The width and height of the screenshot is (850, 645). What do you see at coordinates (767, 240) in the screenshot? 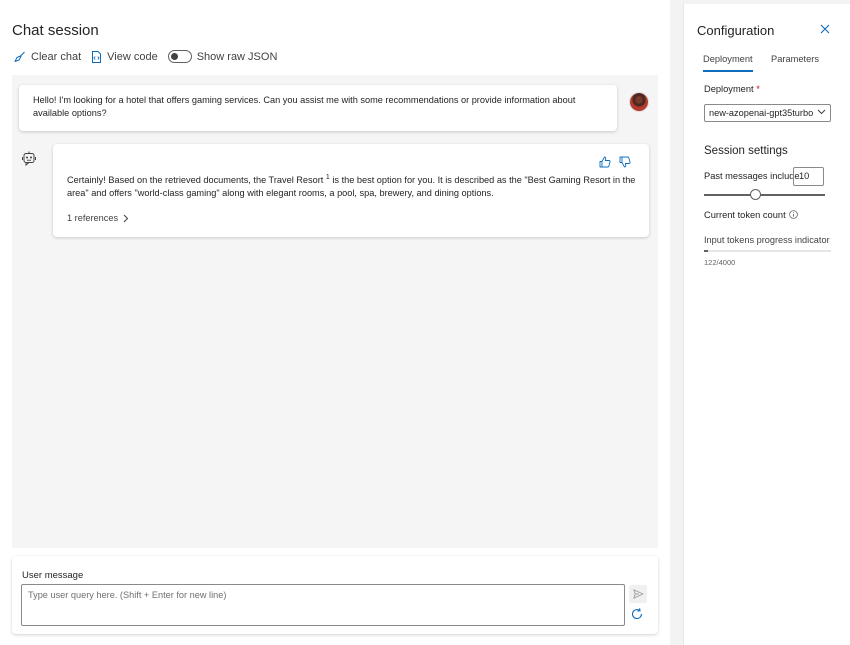
I see `progress-indicator-label: Input tokens progress indicator` at bounding box center [767, 240].